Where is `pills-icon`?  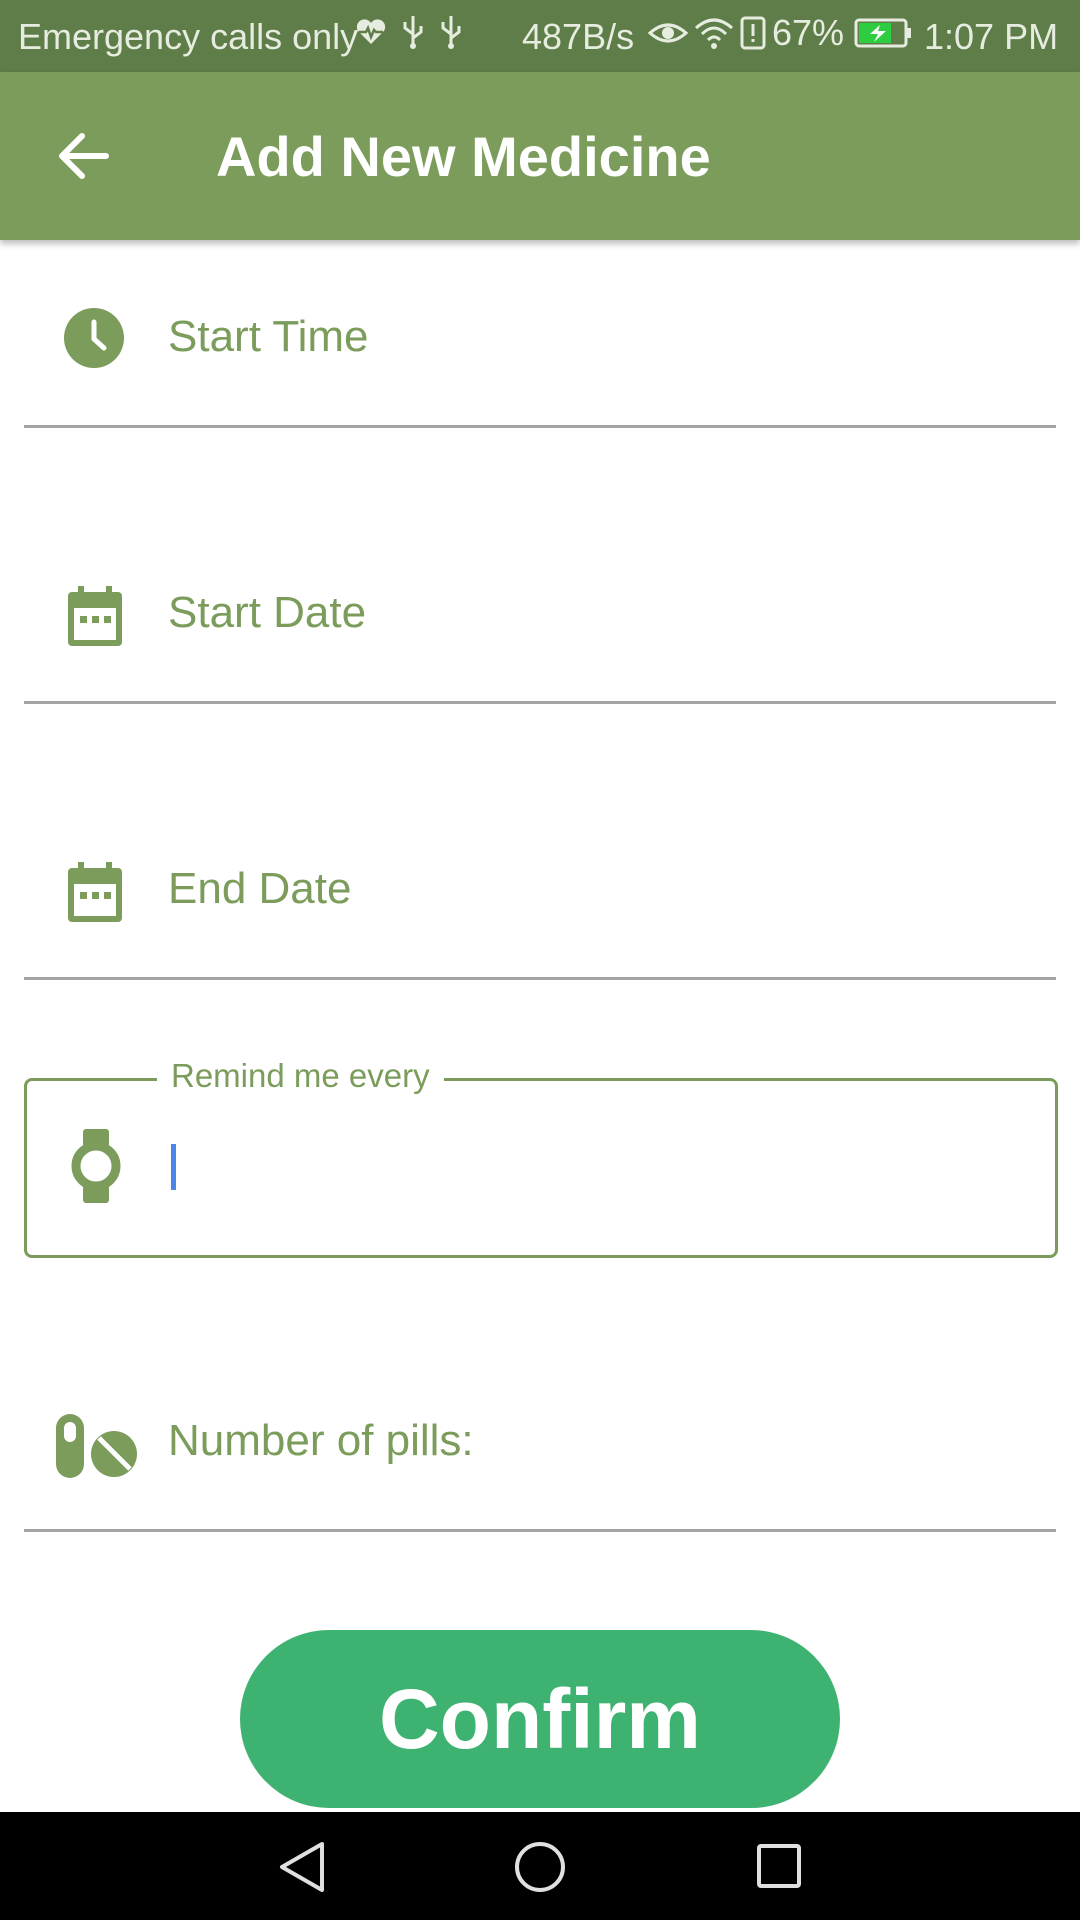
pills-icon is located at coordinates (96, 1446).